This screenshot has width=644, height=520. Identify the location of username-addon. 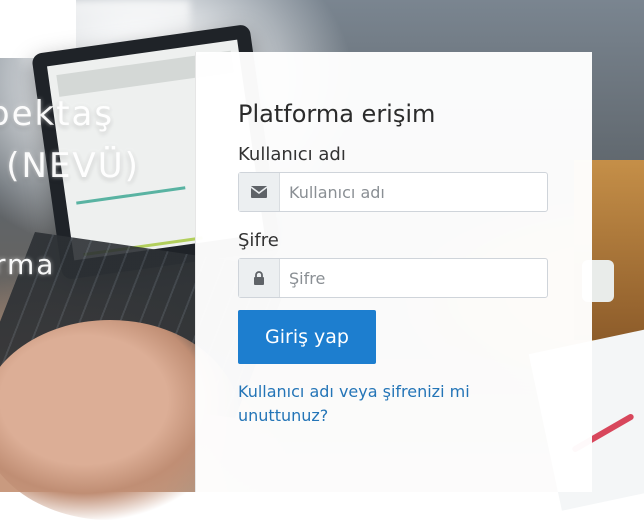
(259, 192).